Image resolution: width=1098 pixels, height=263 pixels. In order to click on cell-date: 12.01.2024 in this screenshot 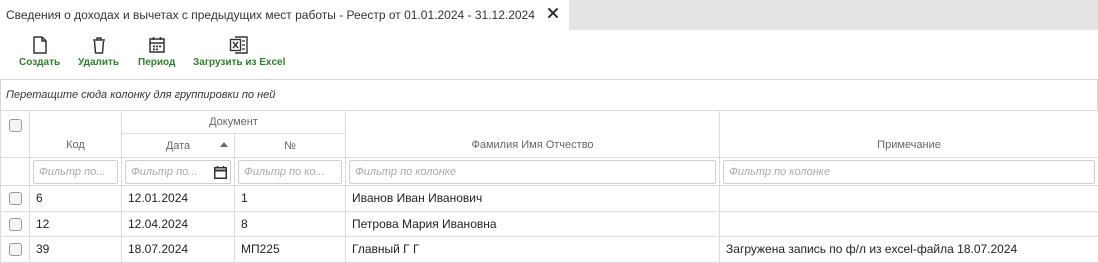, I will do `click(178, 199)`.